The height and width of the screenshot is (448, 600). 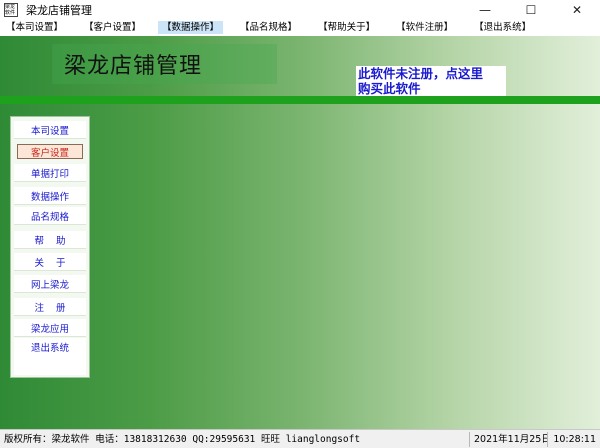 I want to click on accent-stripe, so click(x=300, y=100).